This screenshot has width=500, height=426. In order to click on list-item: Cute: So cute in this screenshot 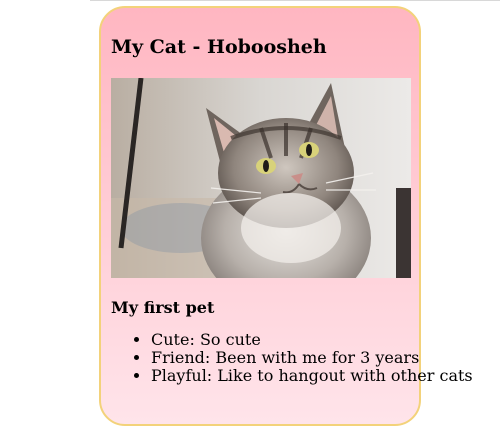, I will do `click(312, 340)`.